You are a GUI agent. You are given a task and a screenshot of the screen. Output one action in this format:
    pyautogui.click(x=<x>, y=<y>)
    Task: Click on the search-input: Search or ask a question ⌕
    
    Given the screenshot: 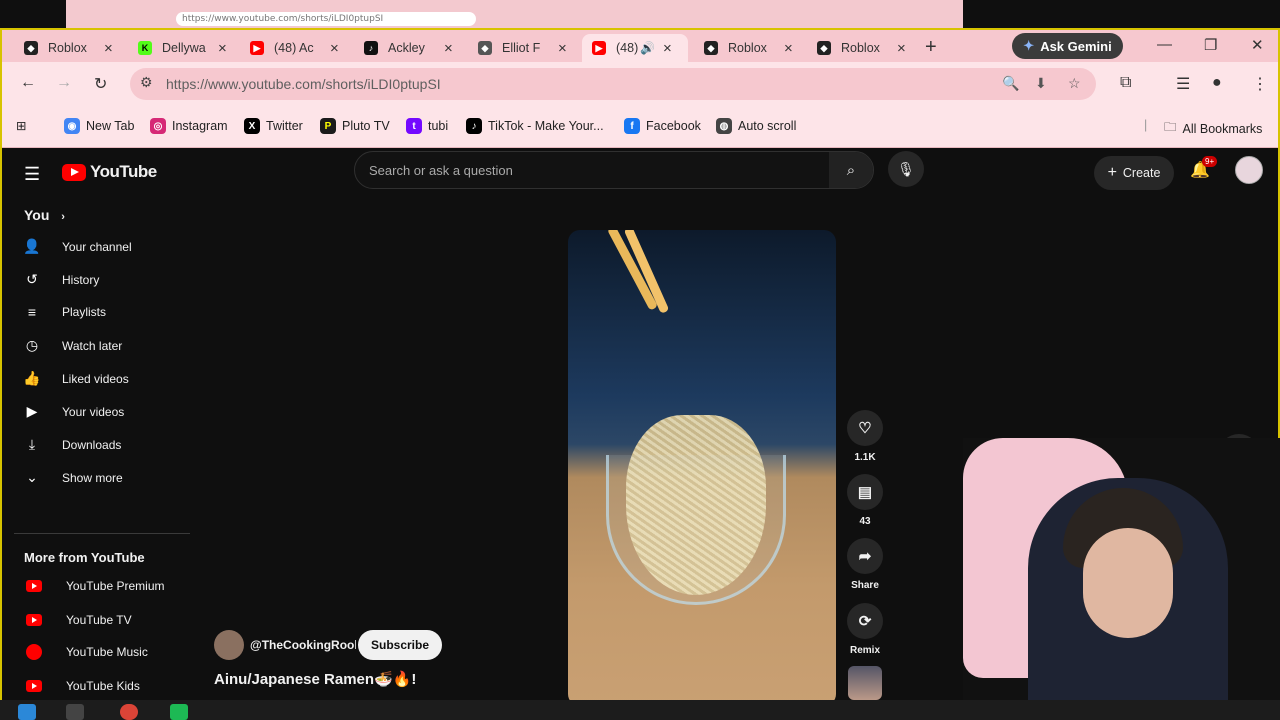 What is the action you would take?
    pyautogui.click(x=614, y=170)
    